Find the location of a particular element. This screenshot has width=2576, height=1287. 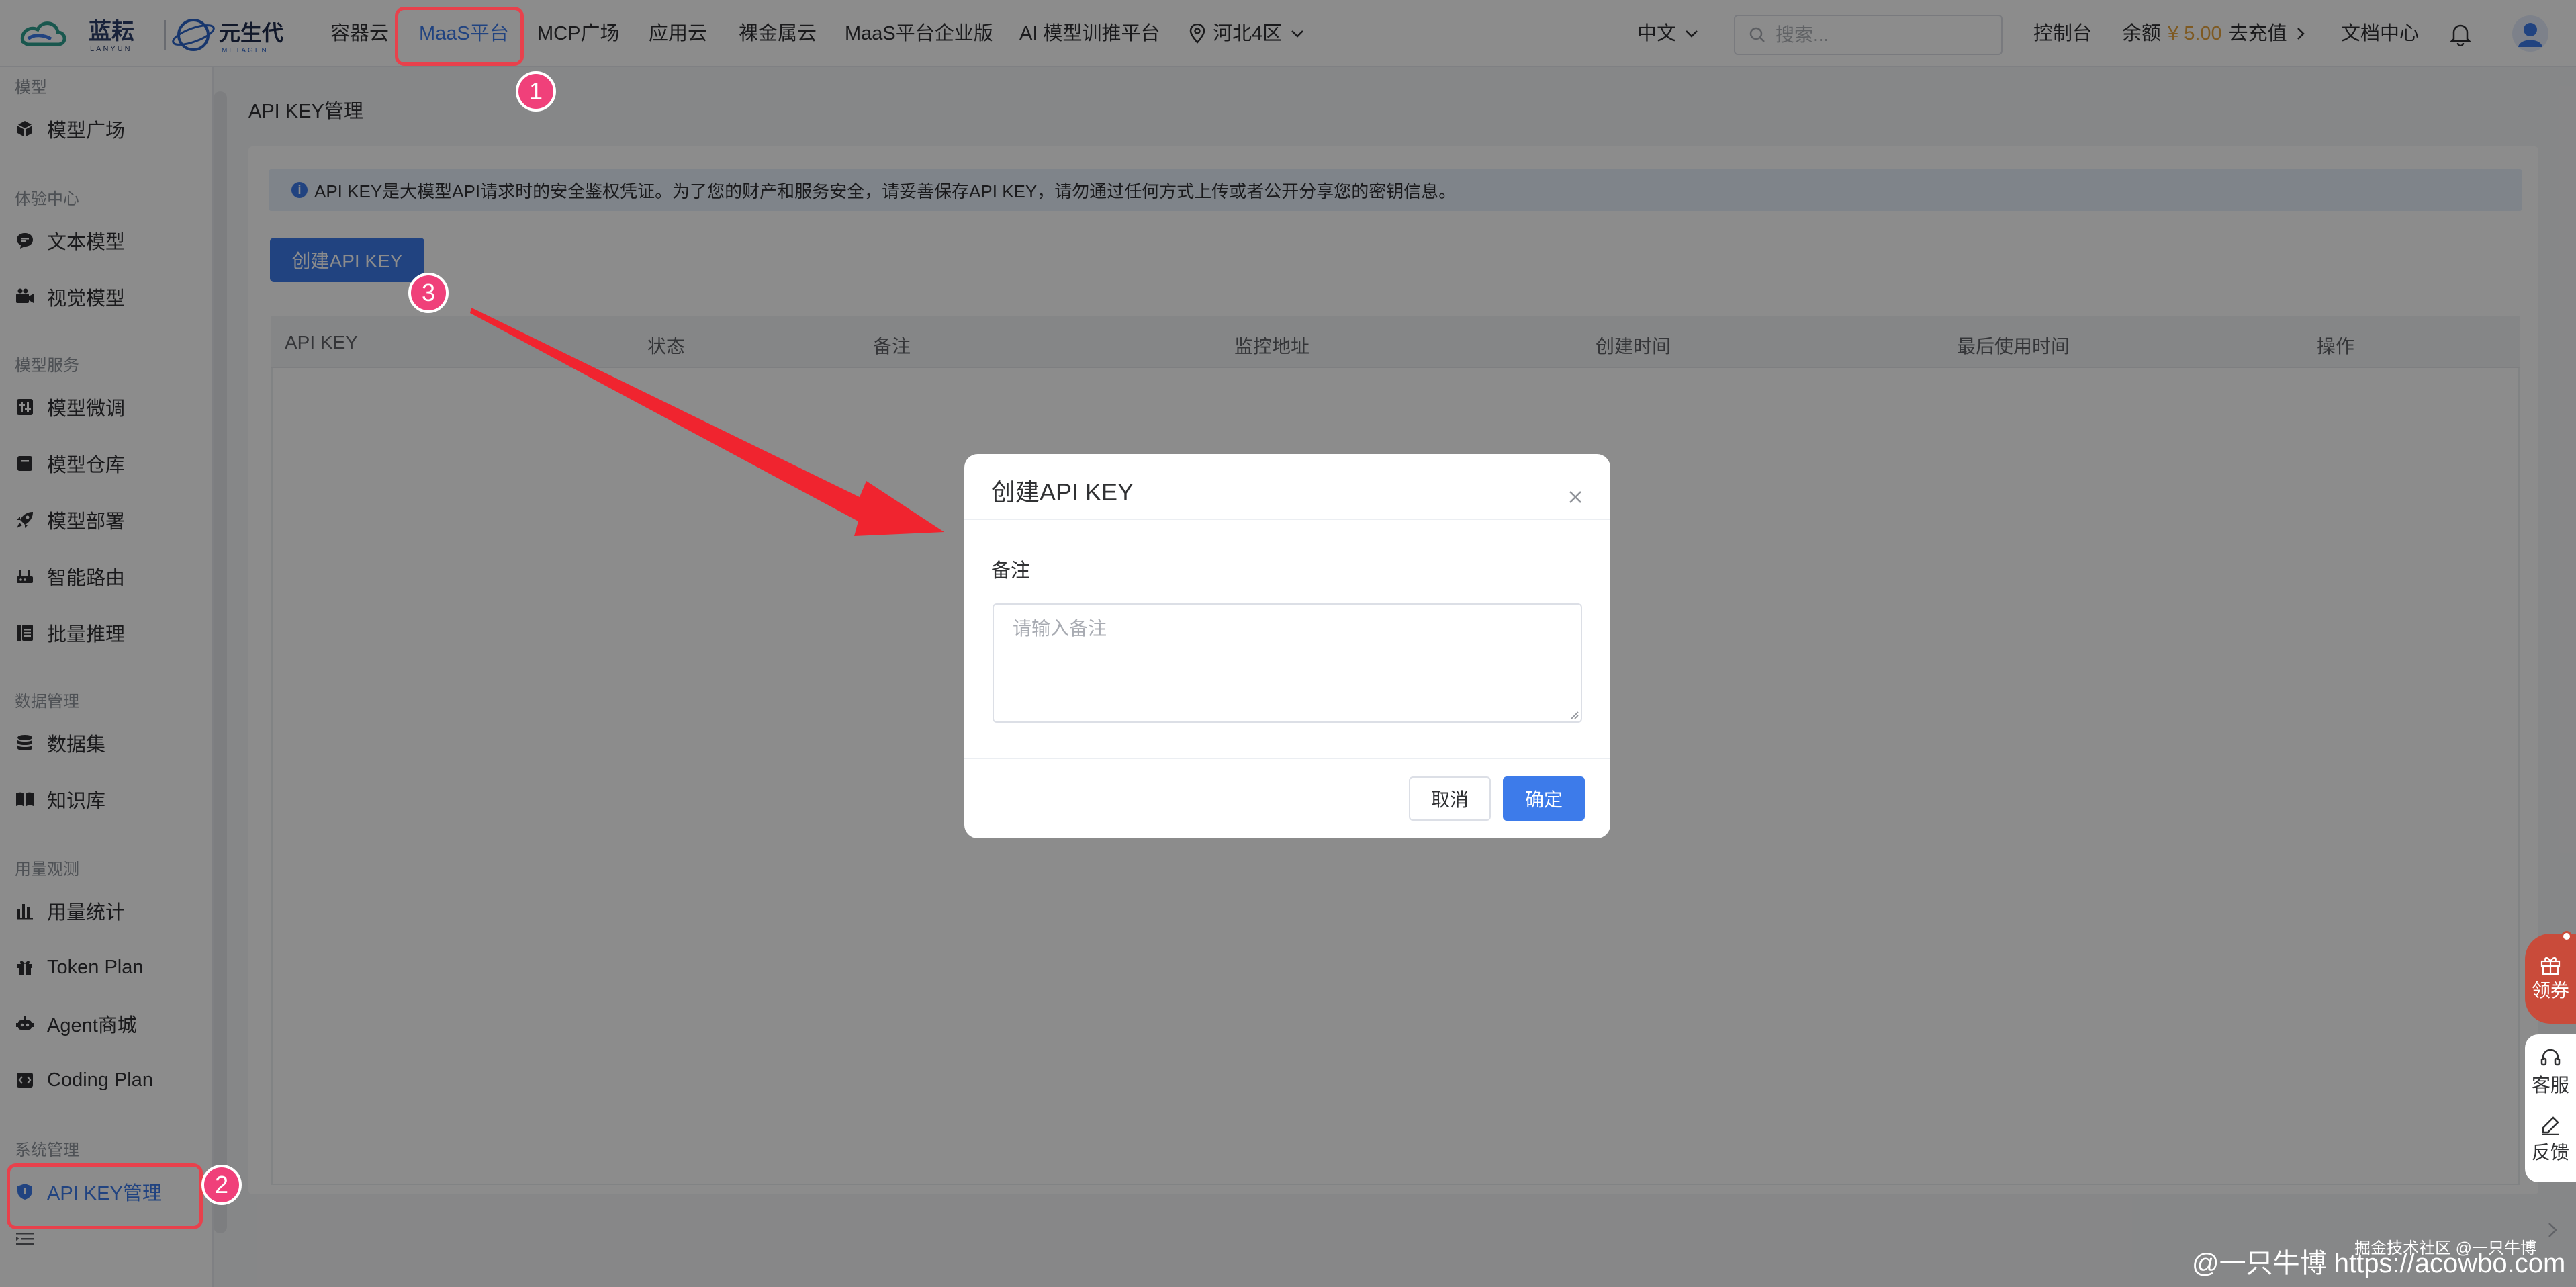

coupon-button: 领券 is located at coordinates (2550, 979).